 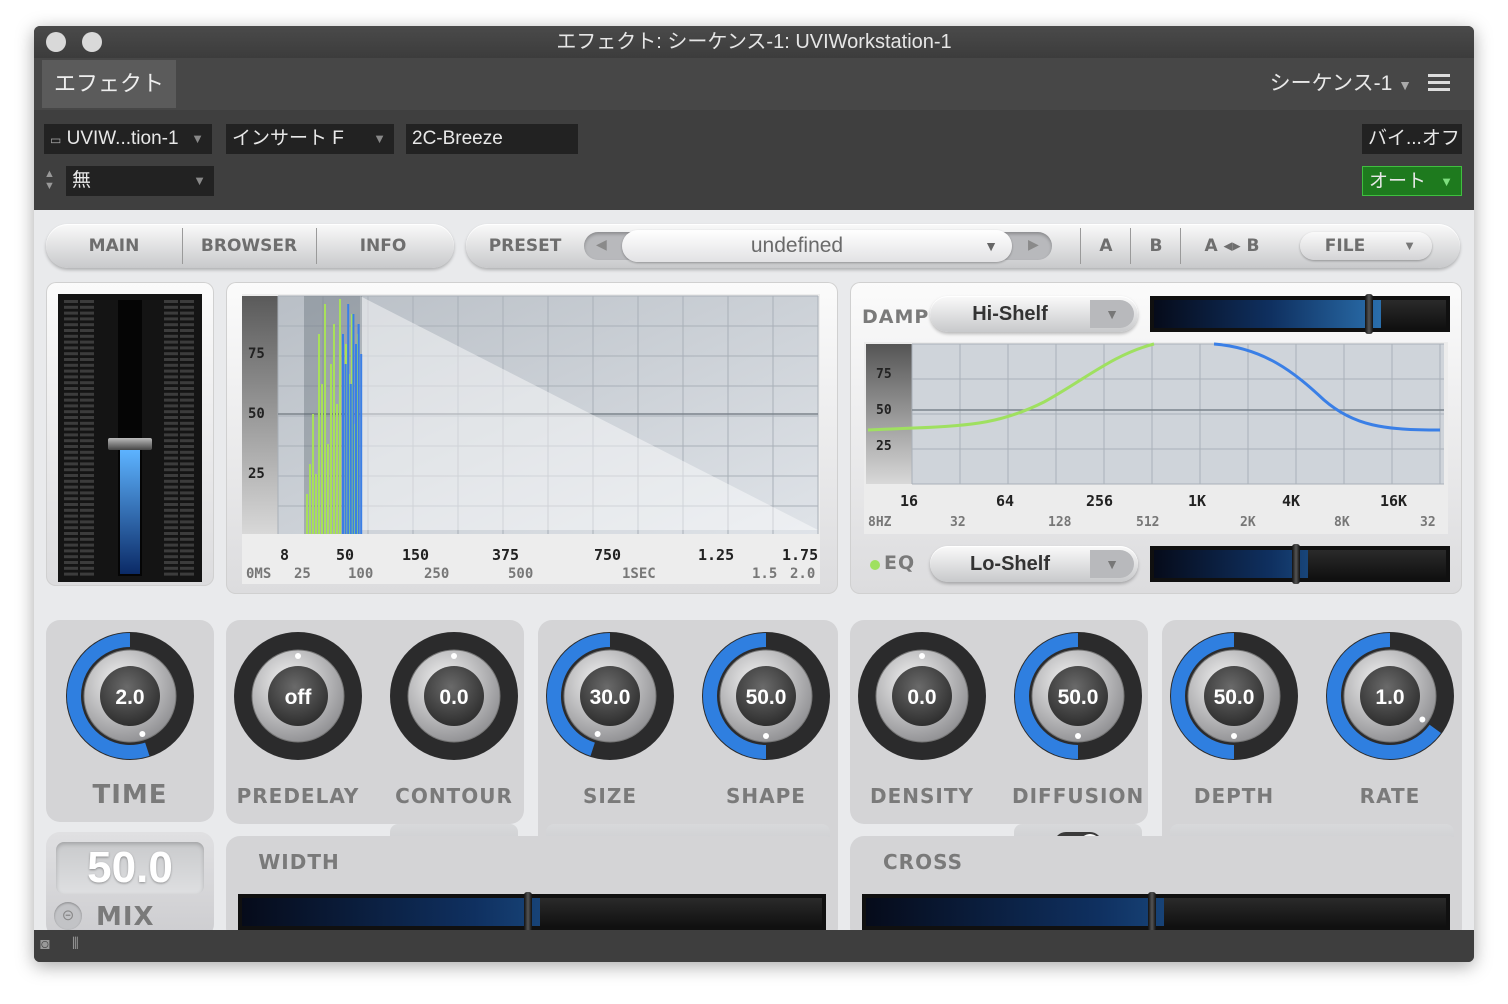 I want to click on tick-label: 50, so click(x=345, y=555).